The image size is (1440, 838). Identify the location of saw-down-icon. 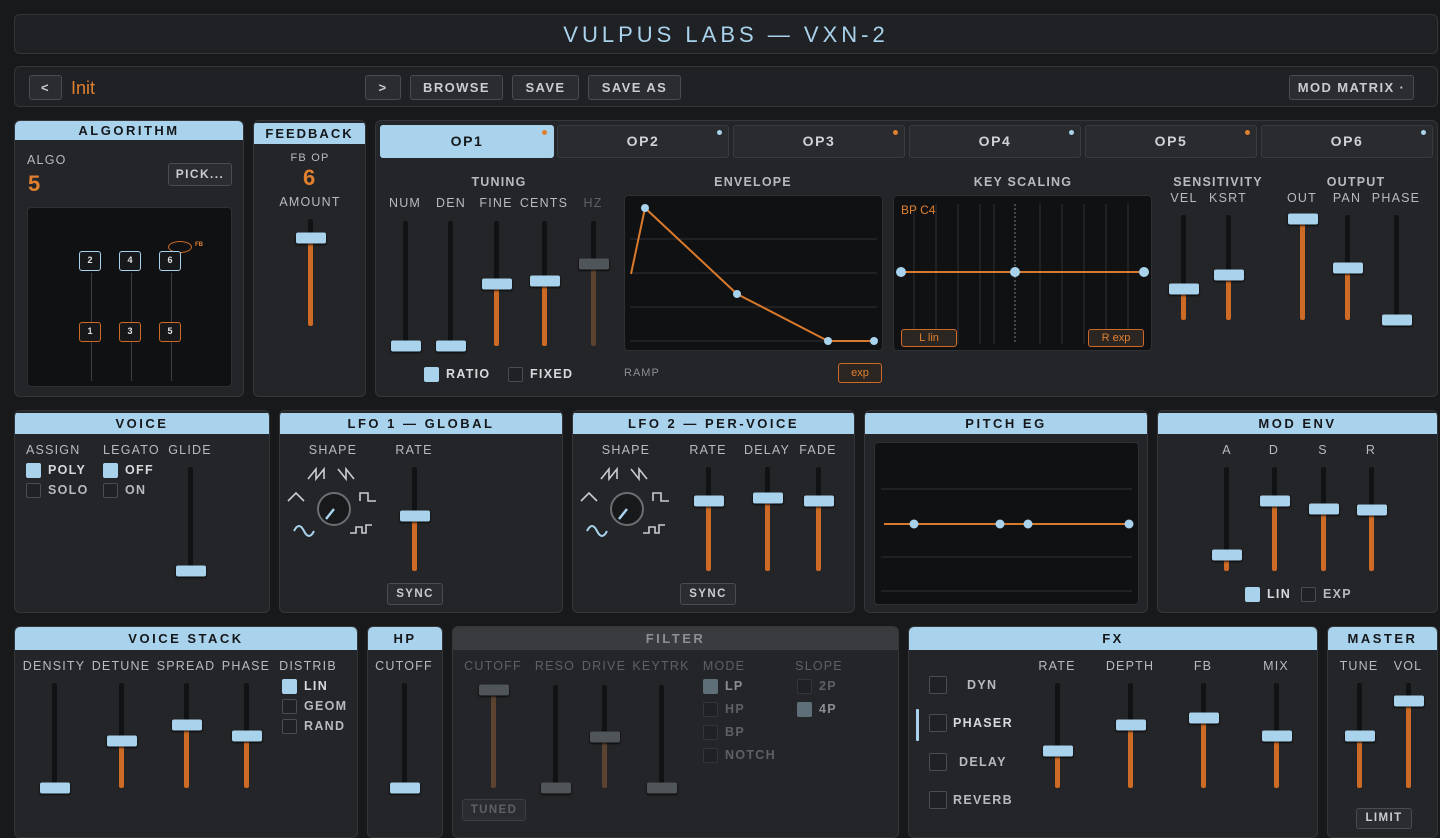
(639, 474).